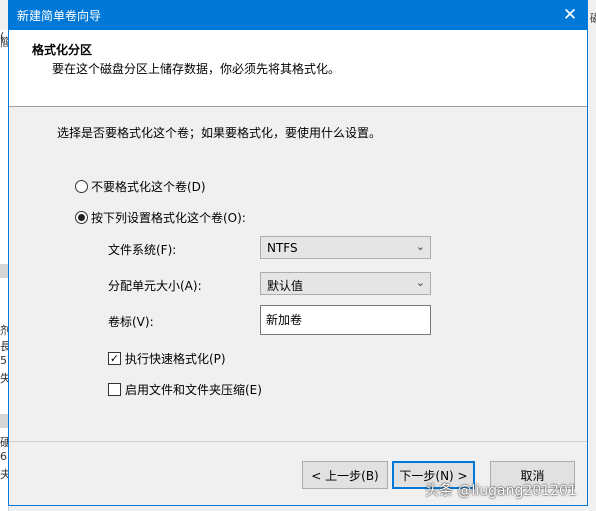 The image size is (596, 511). What do you see at coordinates (345, 247) in the screenshot?
I see `filesystem-select: NTFS ⌄` at bounding box center [345, 247].